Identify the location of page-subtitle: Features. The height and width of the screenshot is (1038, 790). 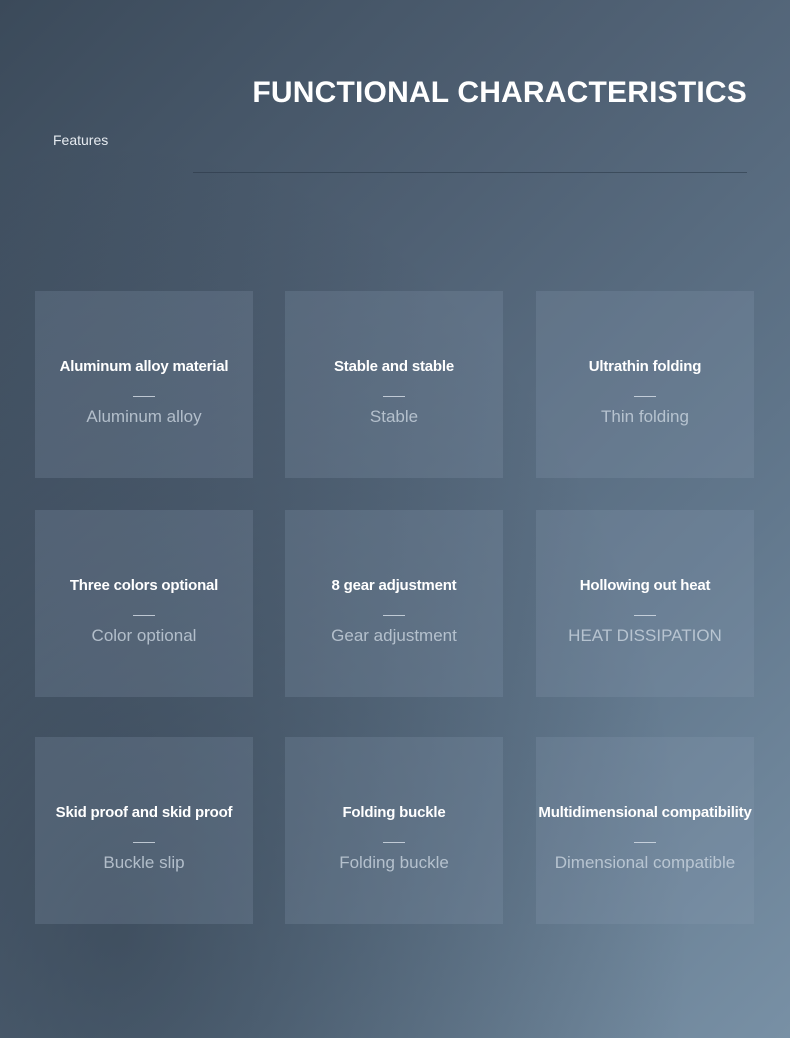
(81, 140).